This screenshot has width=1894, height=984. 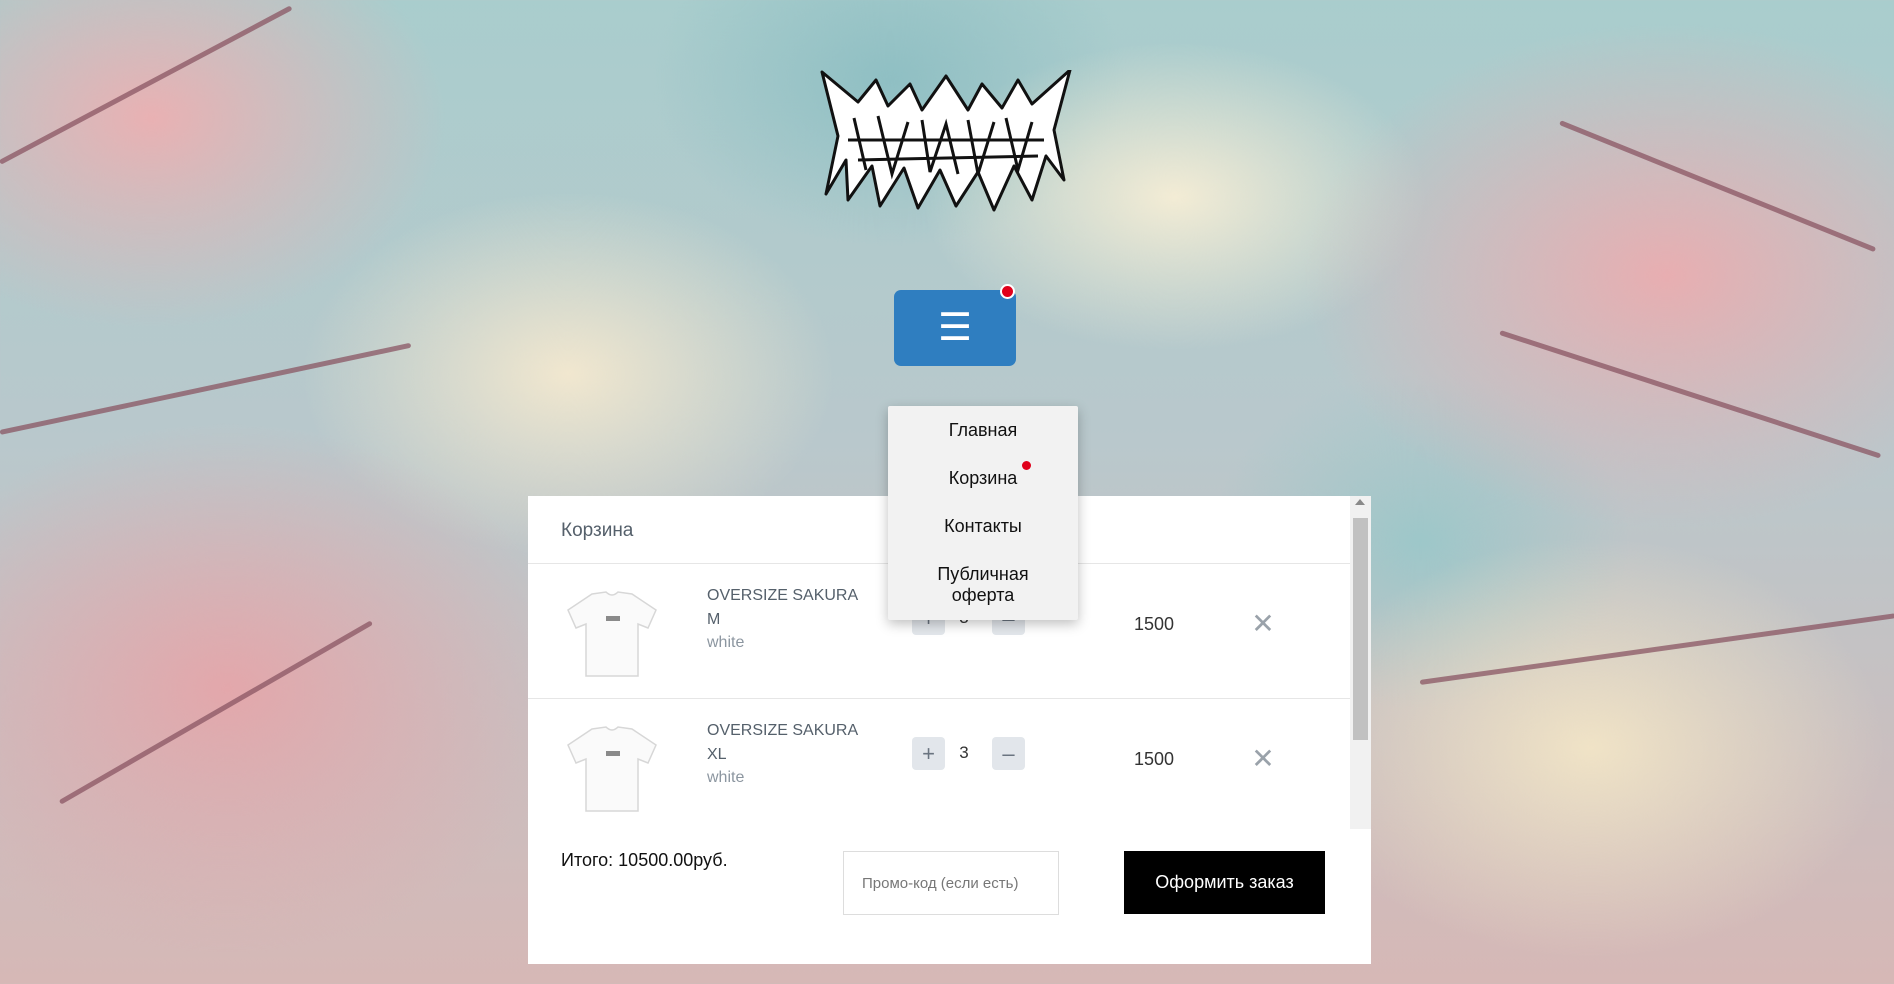 What do you see at coordinates (597, 530) in the screenshot?
I see `cart-title: Корзина` at bounding box center [597, 530].